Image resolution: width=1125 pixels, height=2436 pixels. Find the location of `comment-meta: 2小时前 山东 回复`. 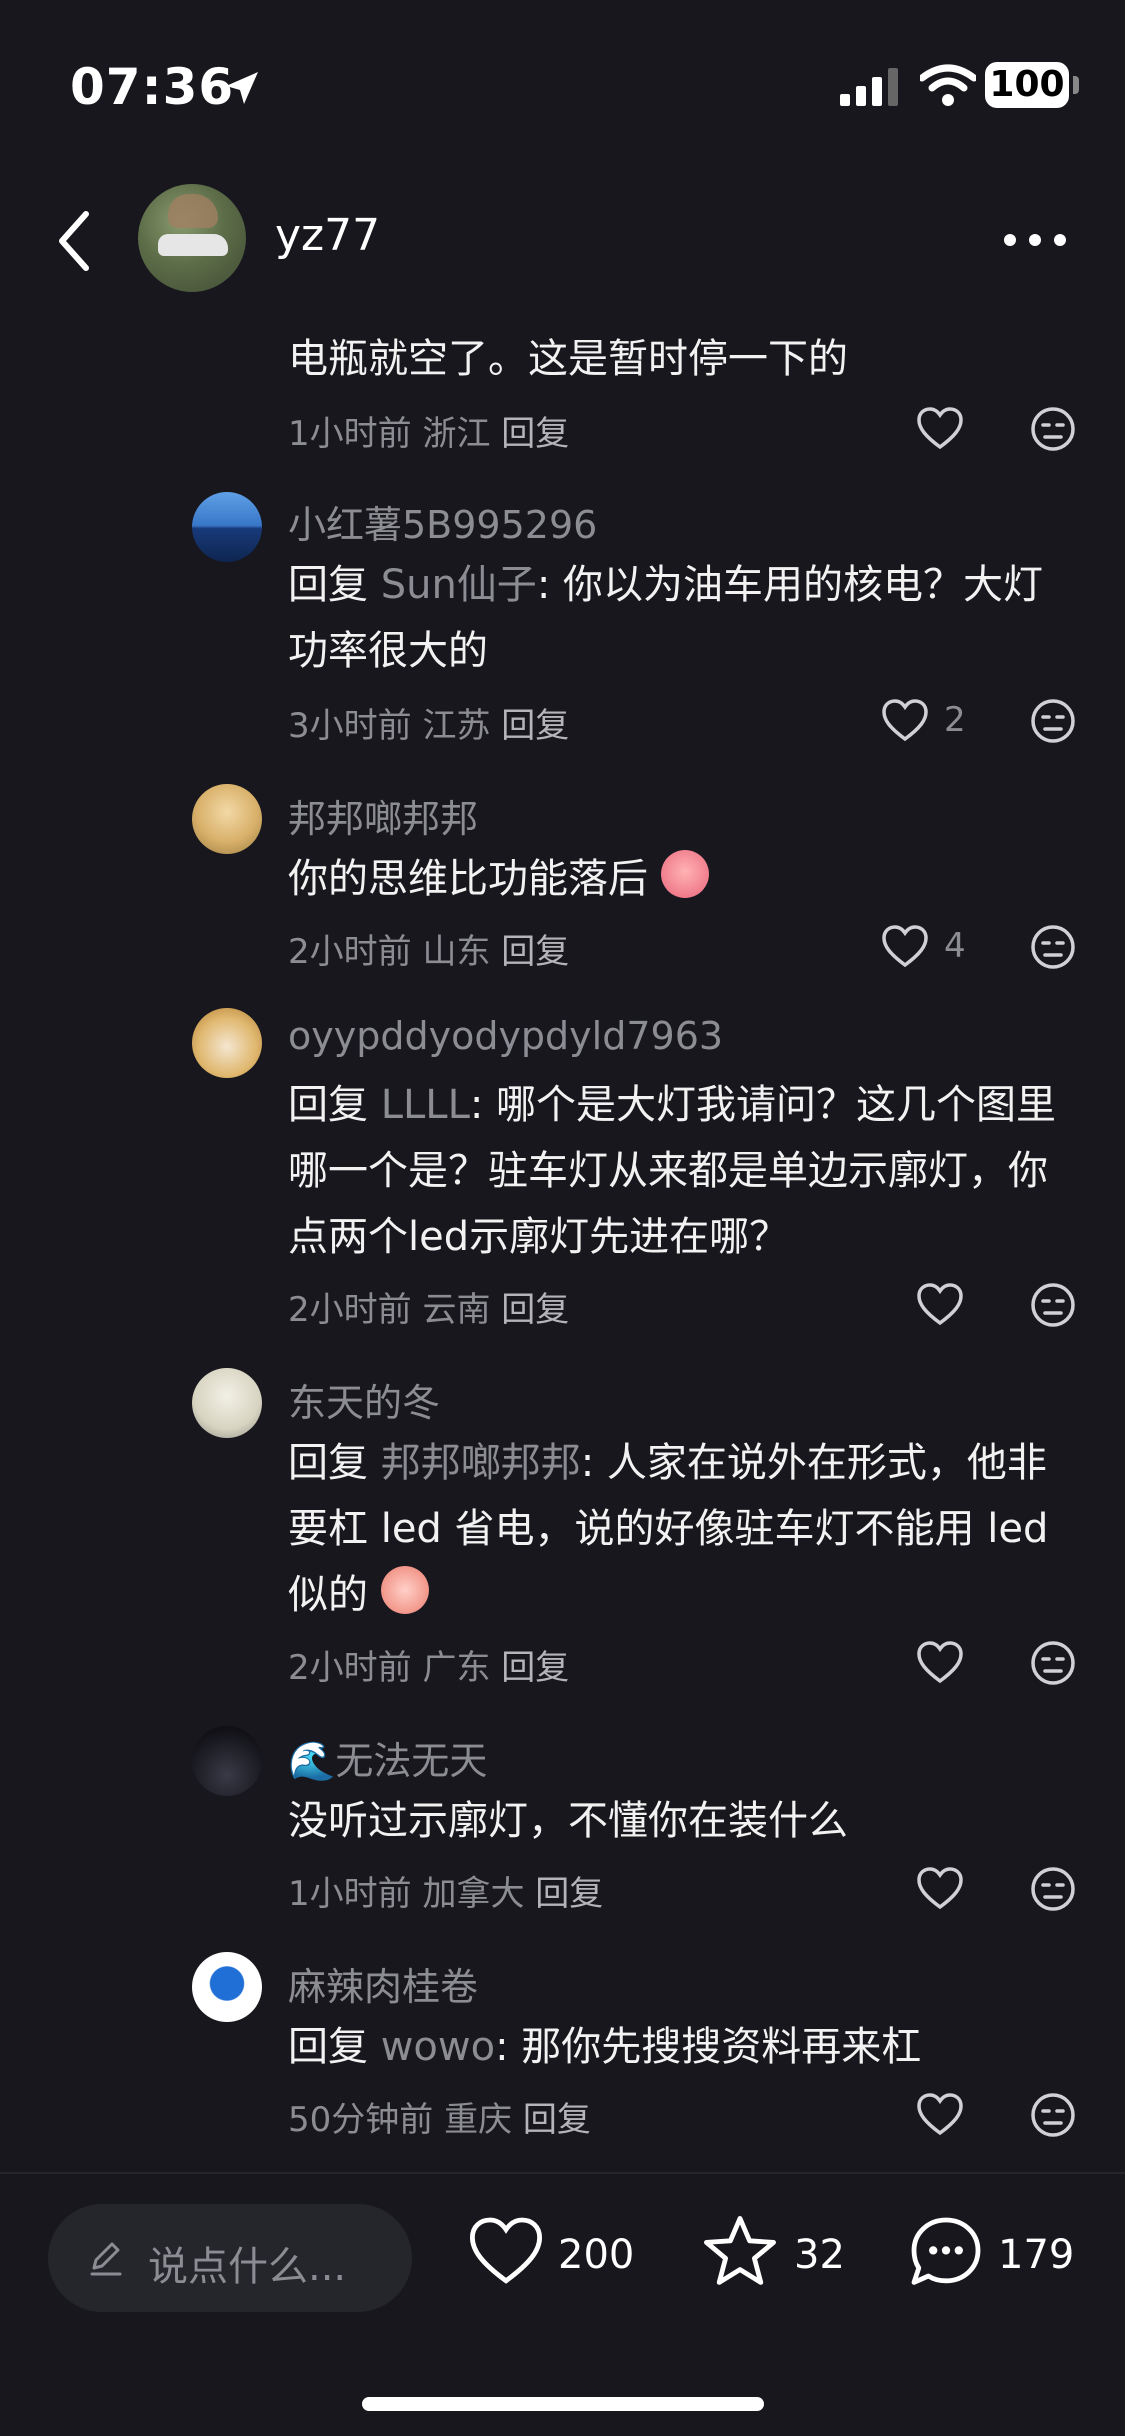

comment-meta: 2小时前 山东 回复 is located at coordinates (428, 948).